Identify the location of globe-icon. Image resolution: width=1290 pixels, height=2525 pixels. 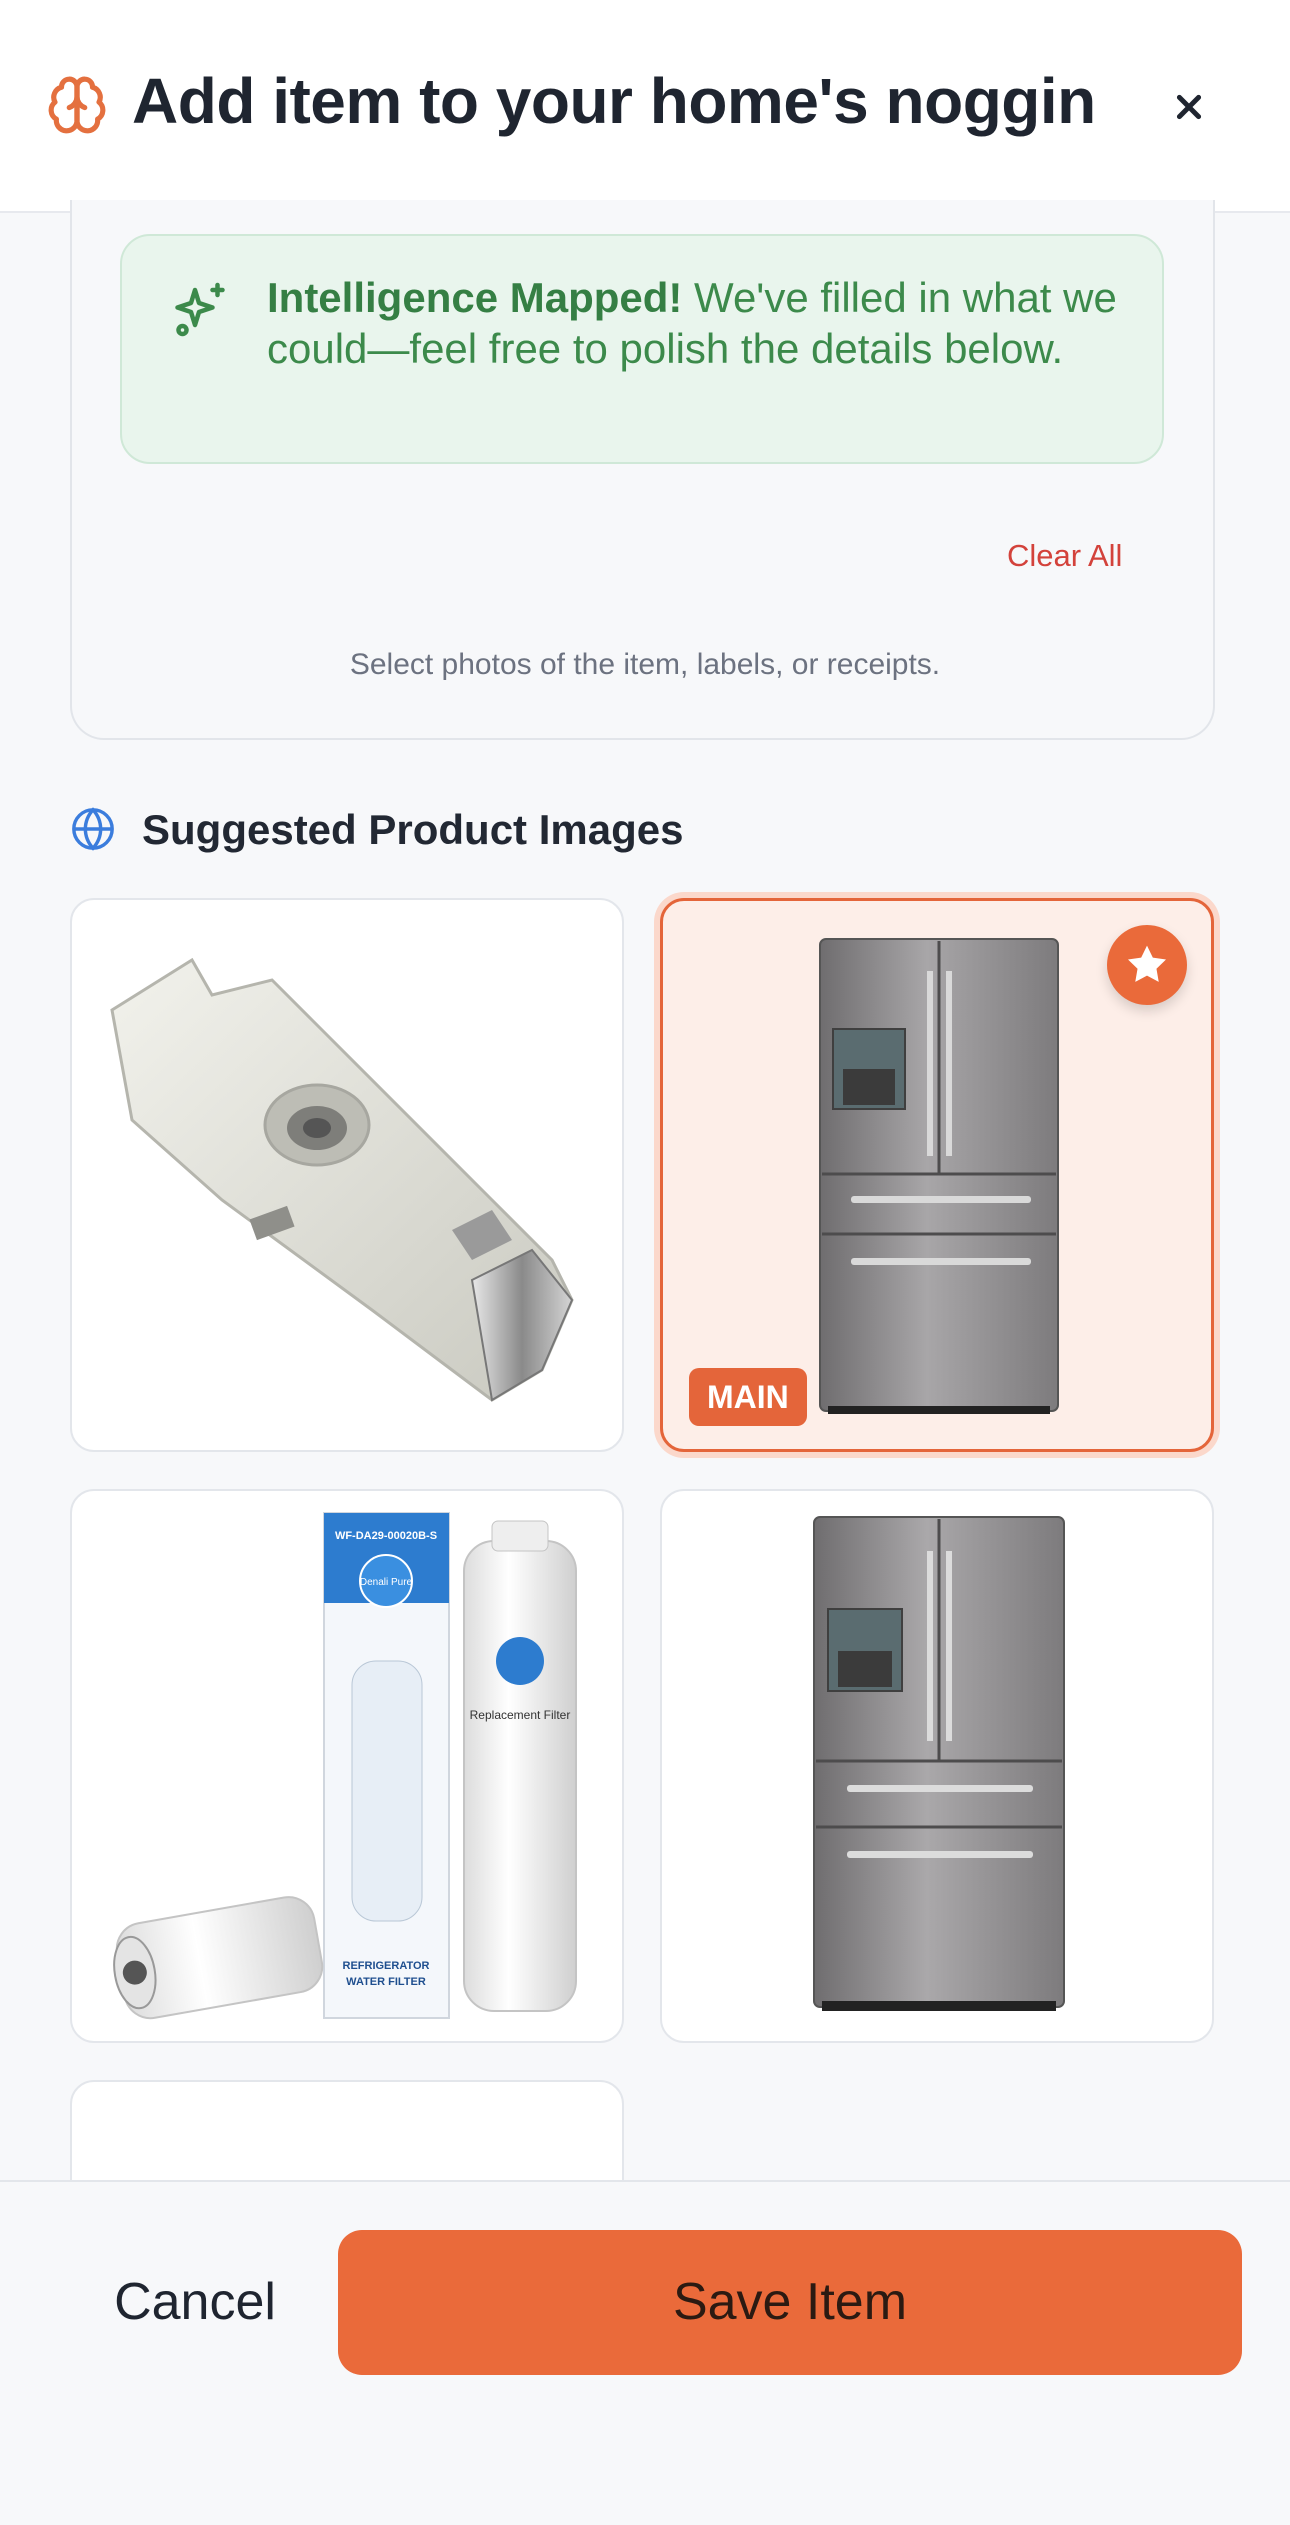
(93, 829).